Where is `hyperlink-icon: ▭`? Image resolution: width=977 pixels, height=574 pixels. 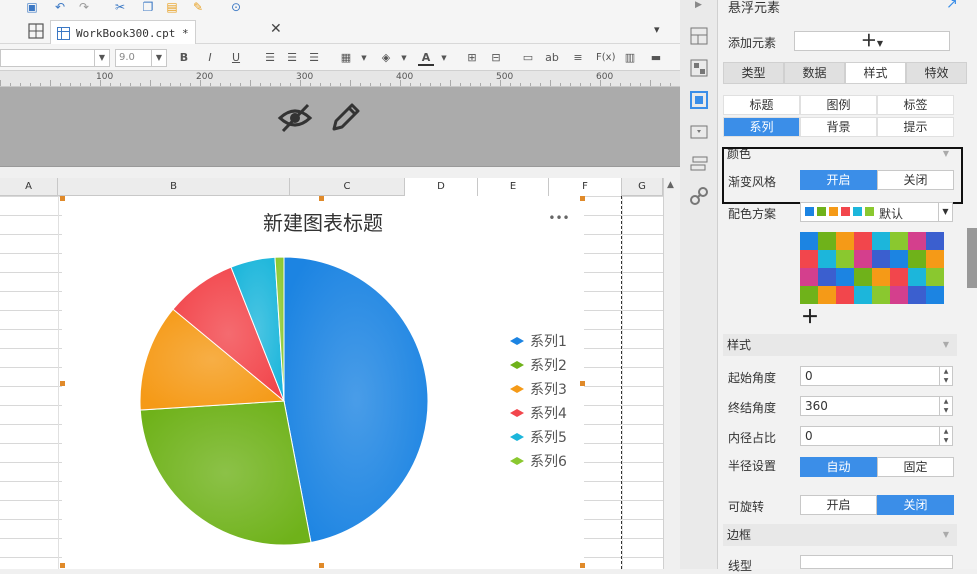 hyperlink-icon: ▭ is located at coordinates (528, 58).